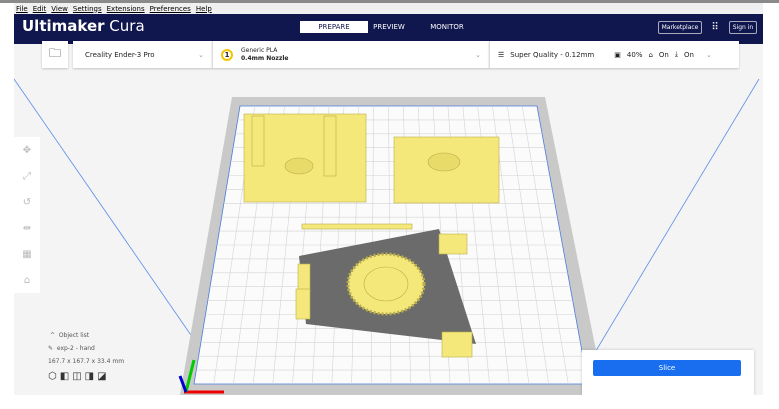  I want to click on profile-name: Super Quality - 0.12mm, so click(552, 54).